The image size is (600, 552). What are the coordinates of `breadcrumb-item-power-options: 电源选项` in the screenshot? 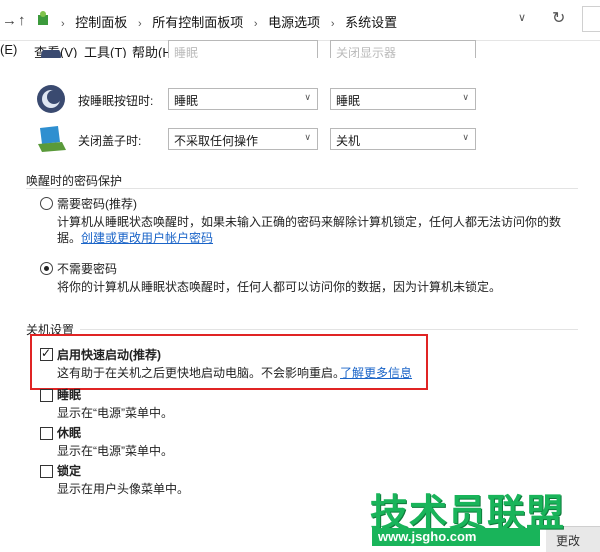 It's located at (294, 22).